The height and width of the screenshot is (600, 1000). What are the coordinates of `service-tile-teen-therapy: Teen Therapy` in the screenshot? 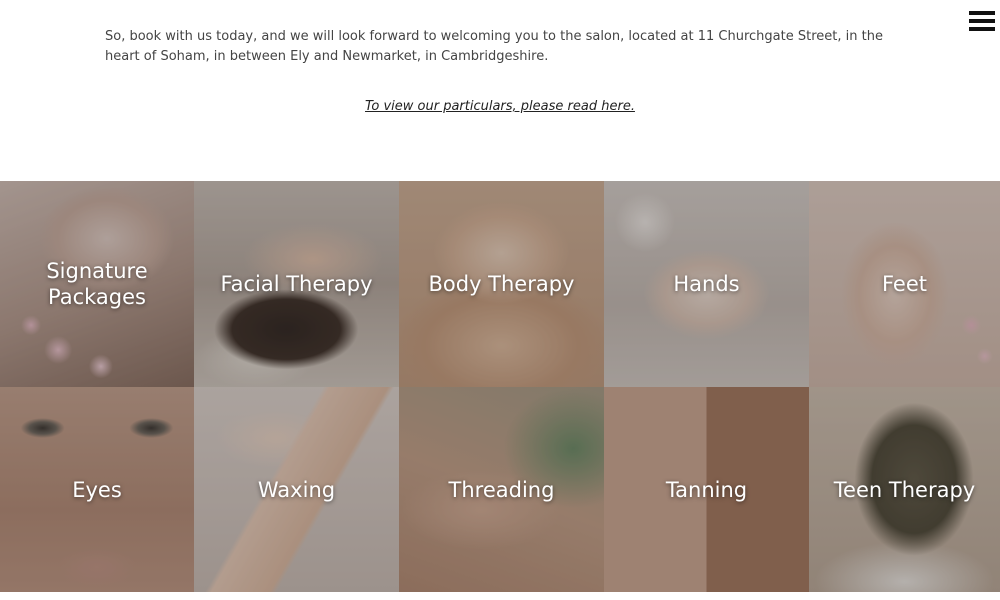 It's located at (904, 489).